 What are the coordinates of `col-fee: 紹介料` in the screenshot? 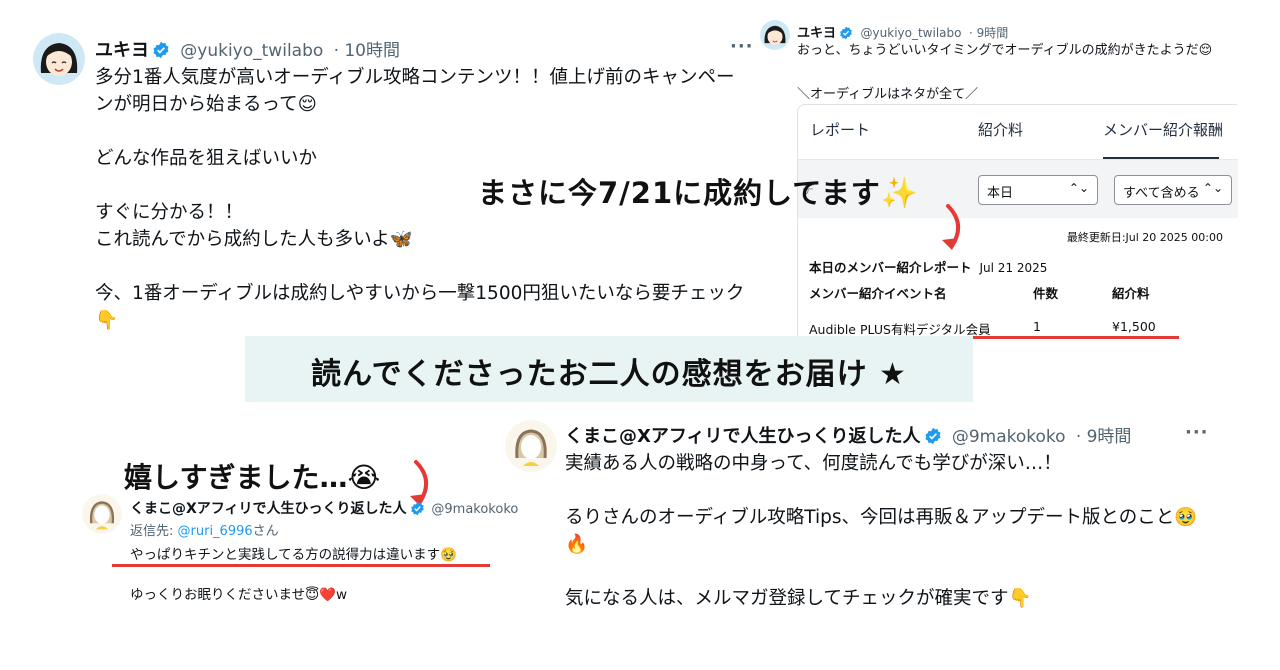 It's located at (1131, 293).